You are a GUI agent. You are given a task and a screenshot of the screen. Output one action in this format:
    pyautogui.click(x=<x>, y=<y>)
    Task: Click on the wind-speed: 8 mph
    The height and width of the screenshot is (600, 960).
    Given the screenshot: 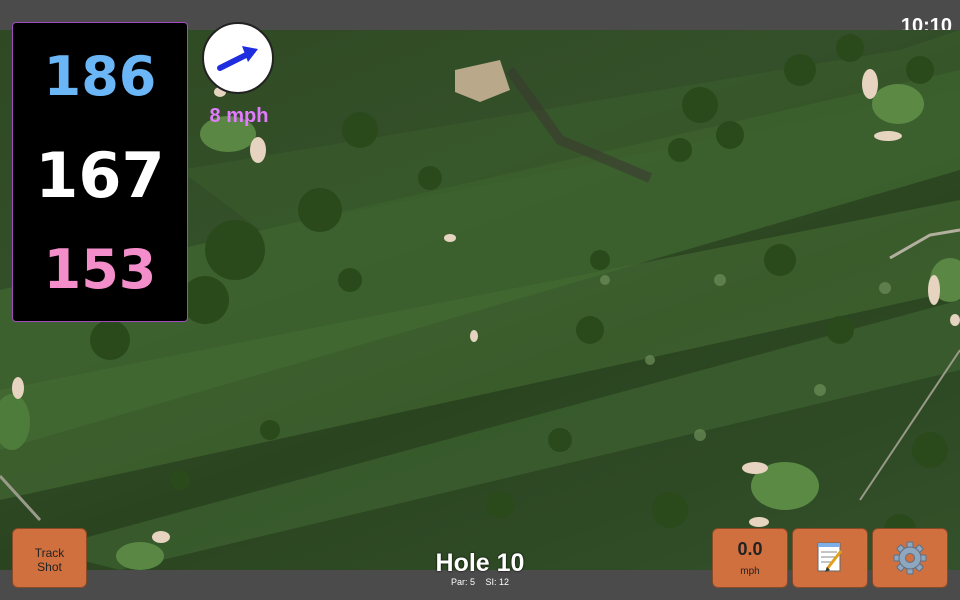 What is the action you would take?
    pyautogui.click(x=239, y=116)
    